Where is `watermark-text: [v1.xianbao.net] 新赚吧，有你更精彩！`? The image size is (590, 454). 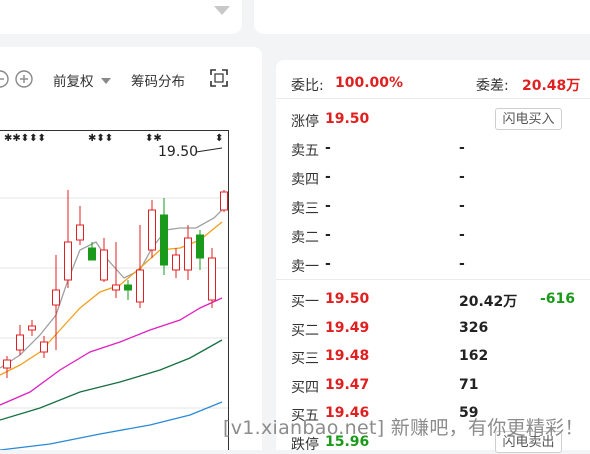 watermark-text: [v1.xianbao.net] 新赚吧，有你更精彩！ is located at coordinates (403, 428).